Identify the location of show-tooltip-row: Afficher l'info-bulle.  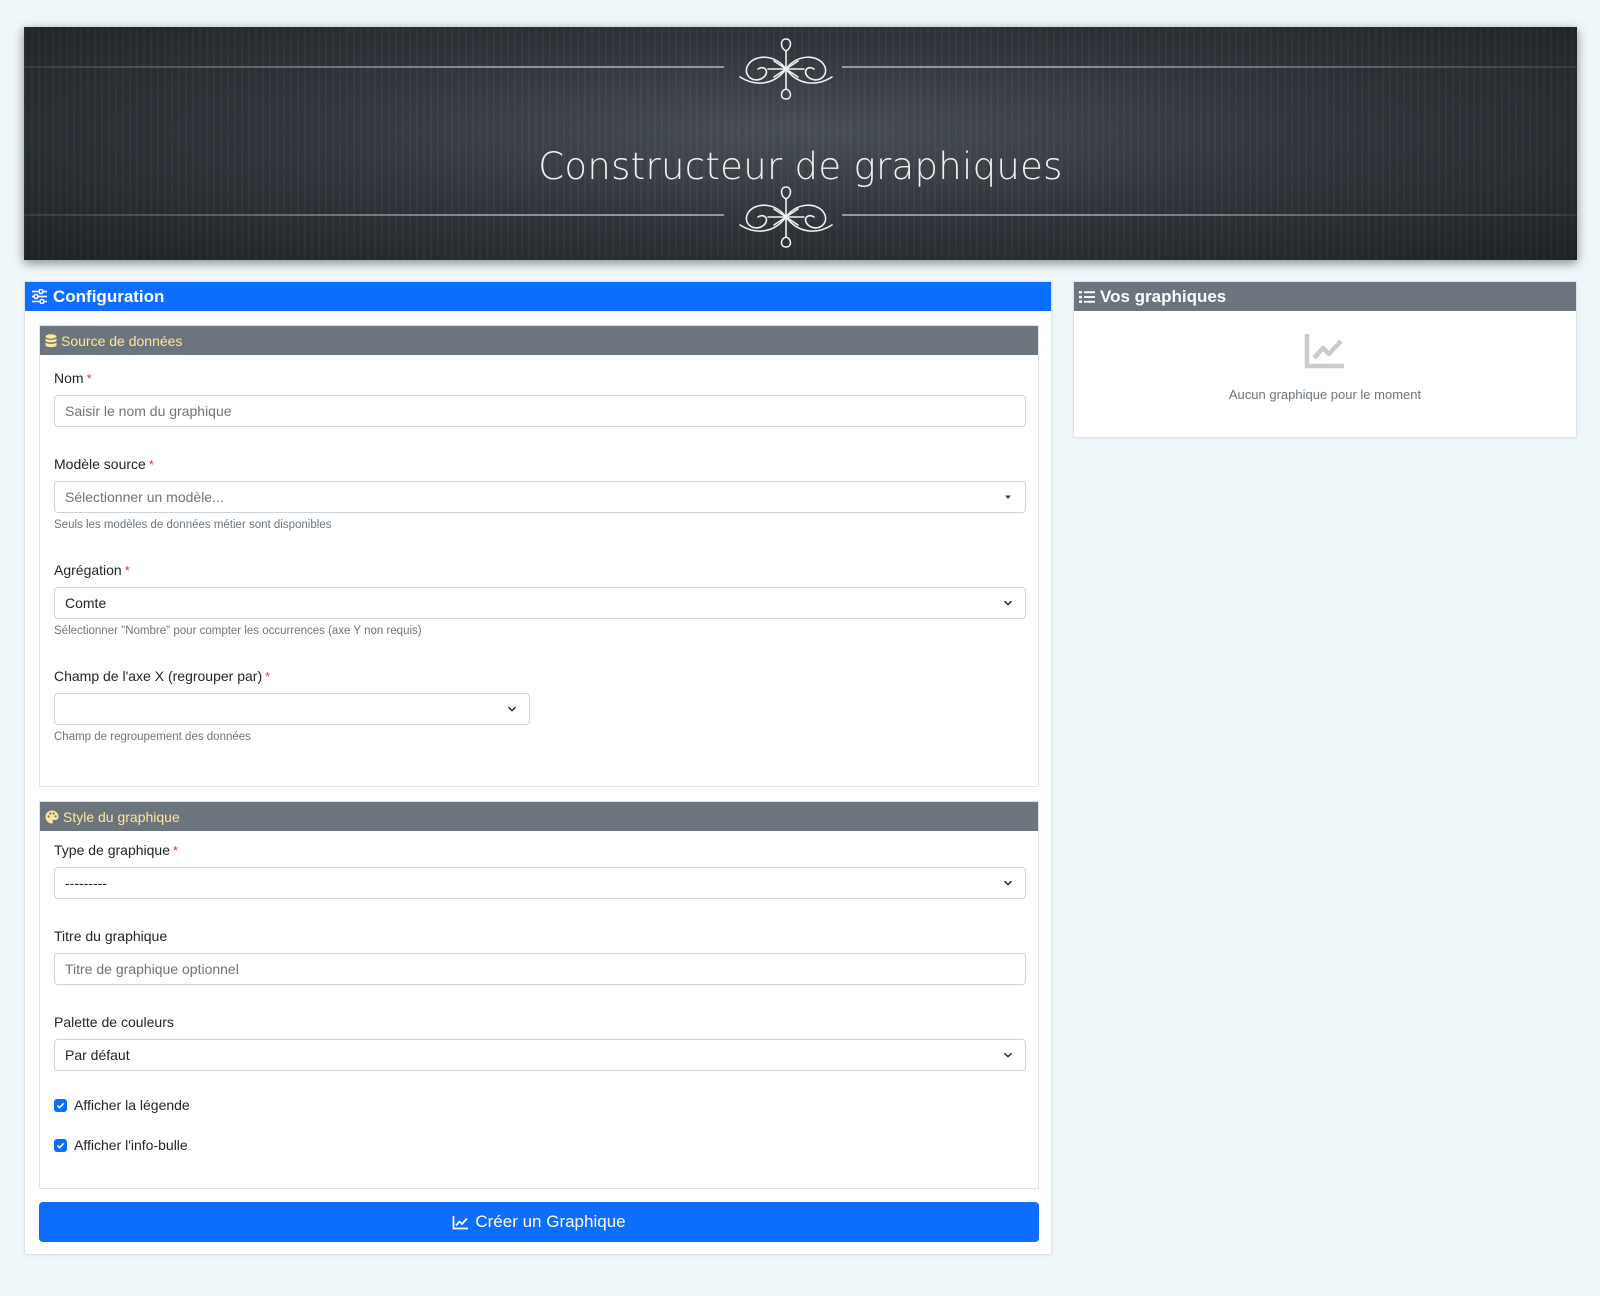
(121, 1145).